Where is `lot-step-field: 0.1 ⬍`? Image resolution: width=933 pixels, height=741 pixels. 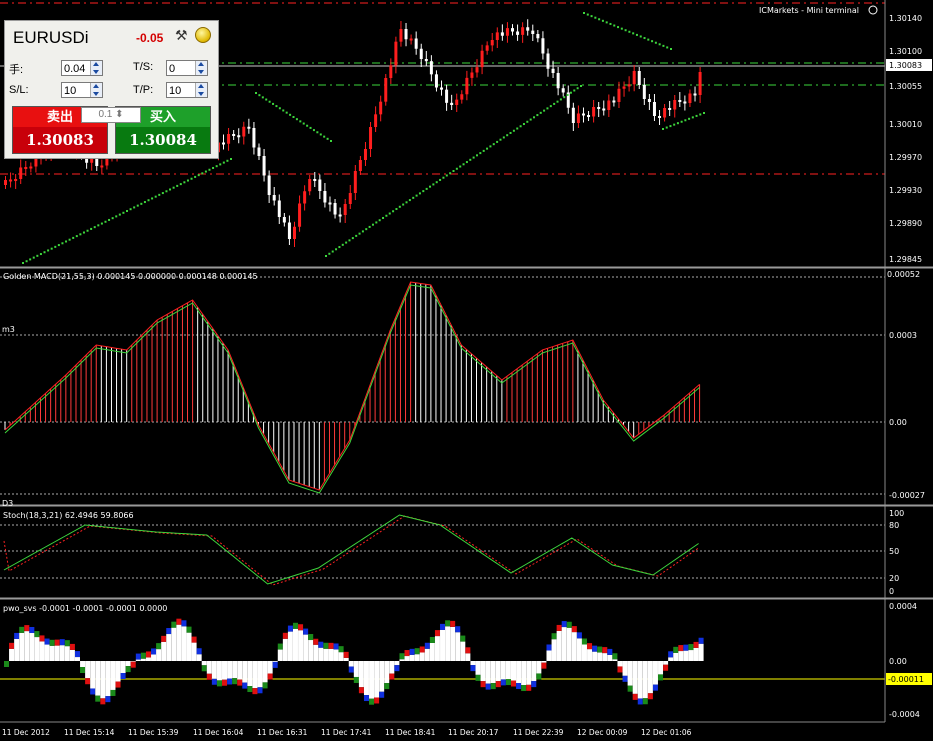 lot-step-field: 0.1 ⬍ is located at coordinates (111, 115).